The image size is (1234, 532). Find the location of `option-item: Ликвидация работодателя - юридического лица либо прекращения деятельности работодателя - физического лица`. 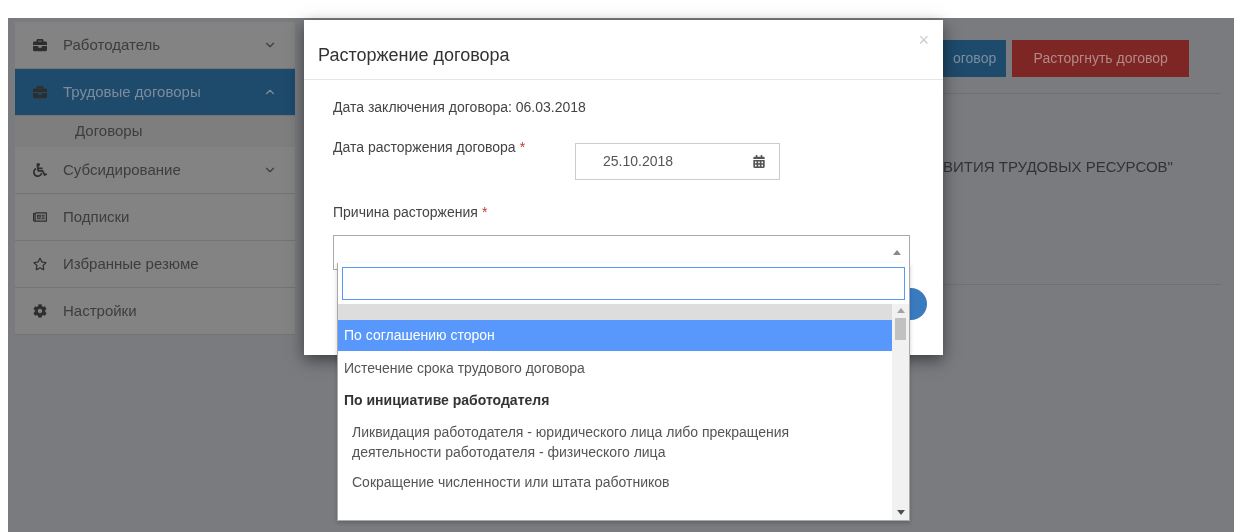

option-item: Ликвидация работодателя - юридического лица либо прекращения деятельности работодателя - физического лица is located at coordinates (615, 442).